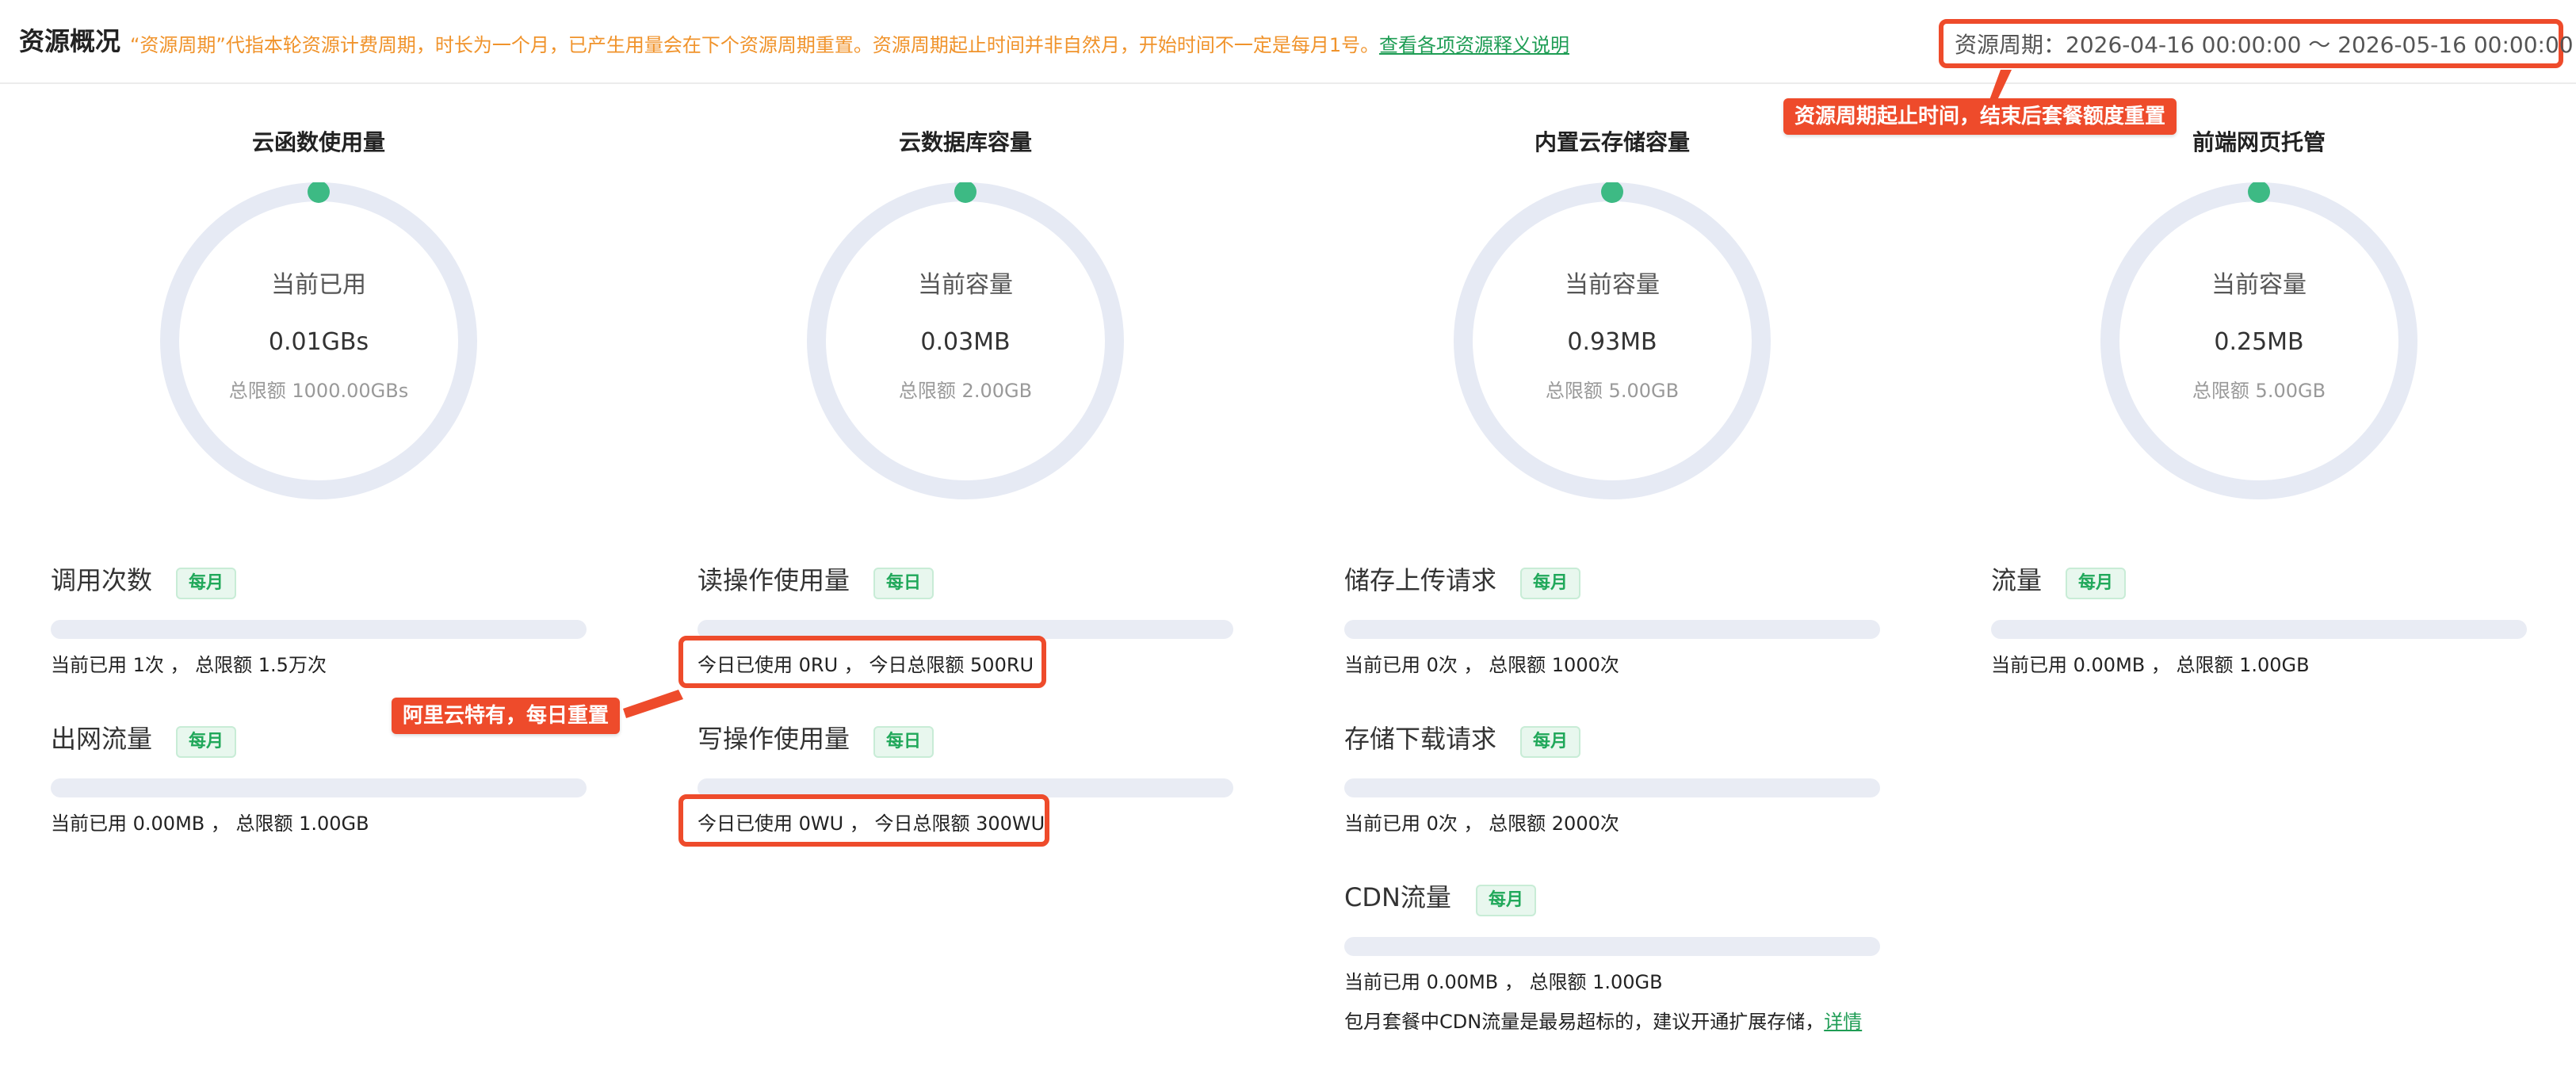 The height and width of the screenshot is (1086, 2576). I want to click on metric-outbound-traffic: 出网流量 每月 当前已用 0.00MB ， 总限额 1.00GB, so click(320, 779).